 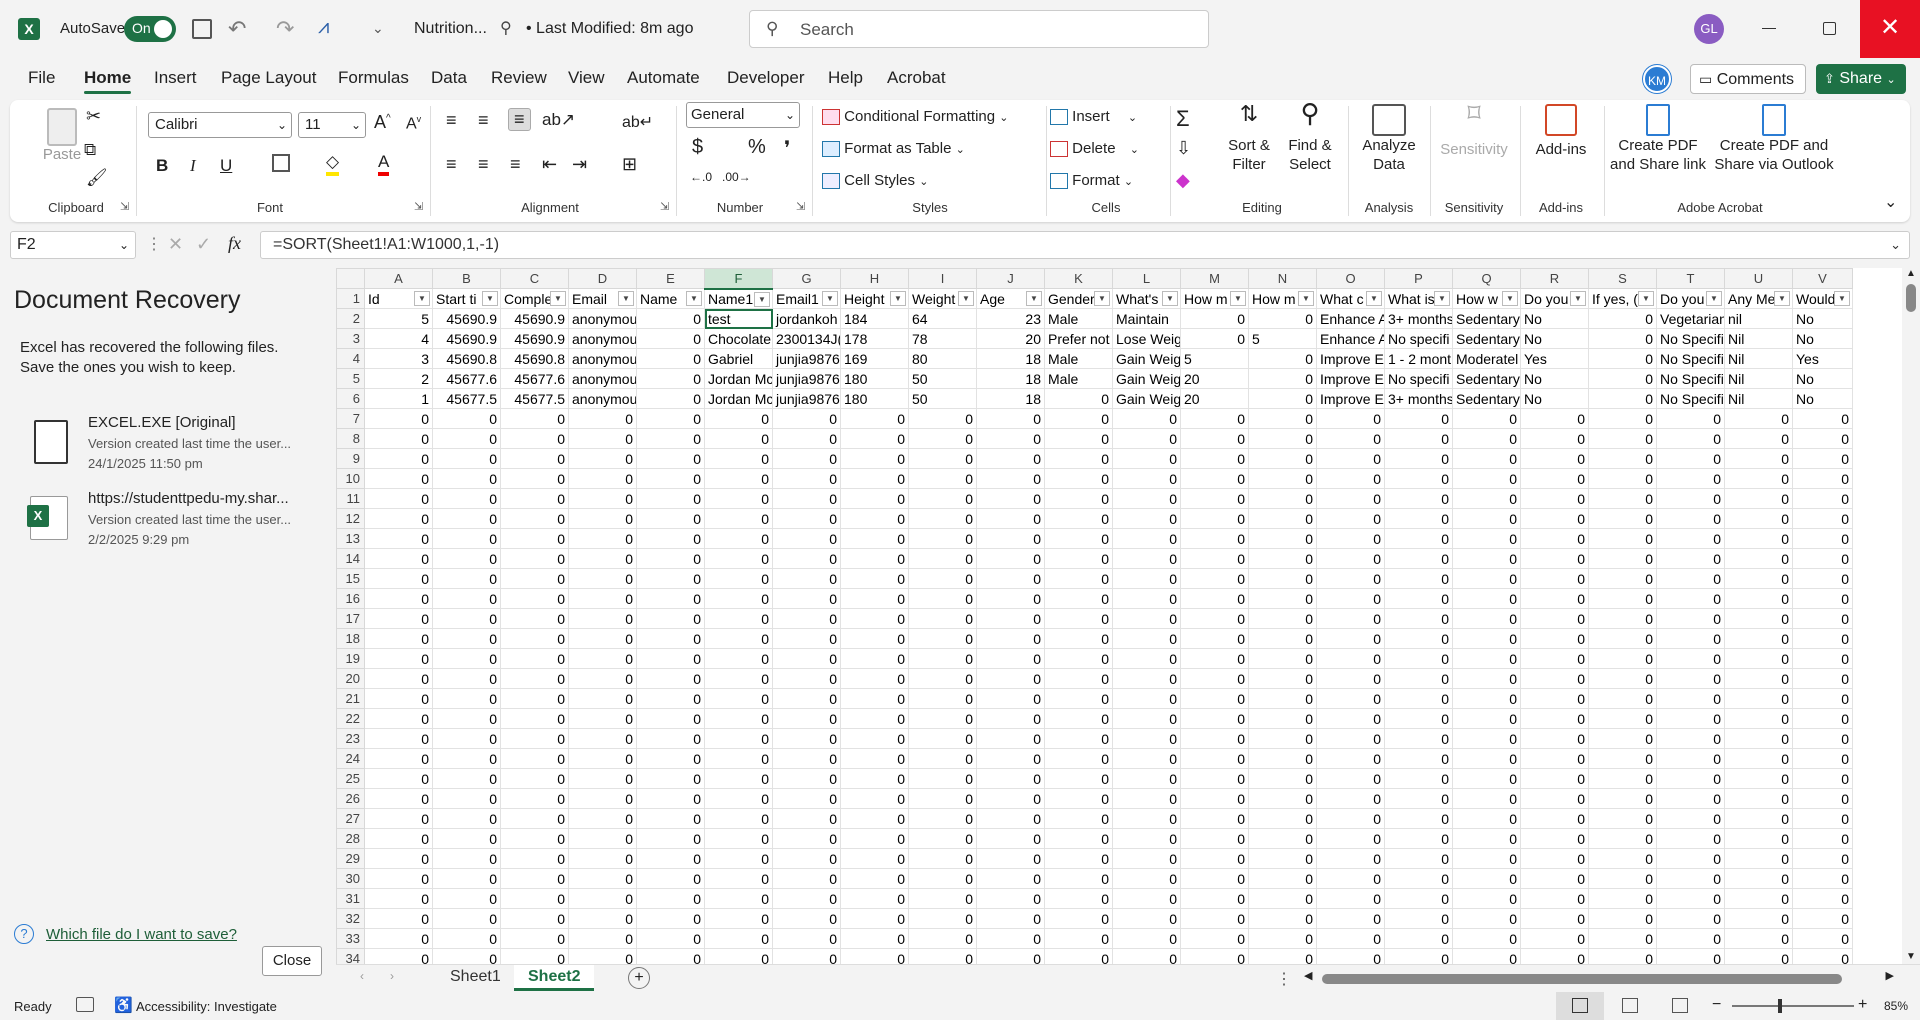 I want to click on cell: Sedentary, so click(x=1486, y=318).